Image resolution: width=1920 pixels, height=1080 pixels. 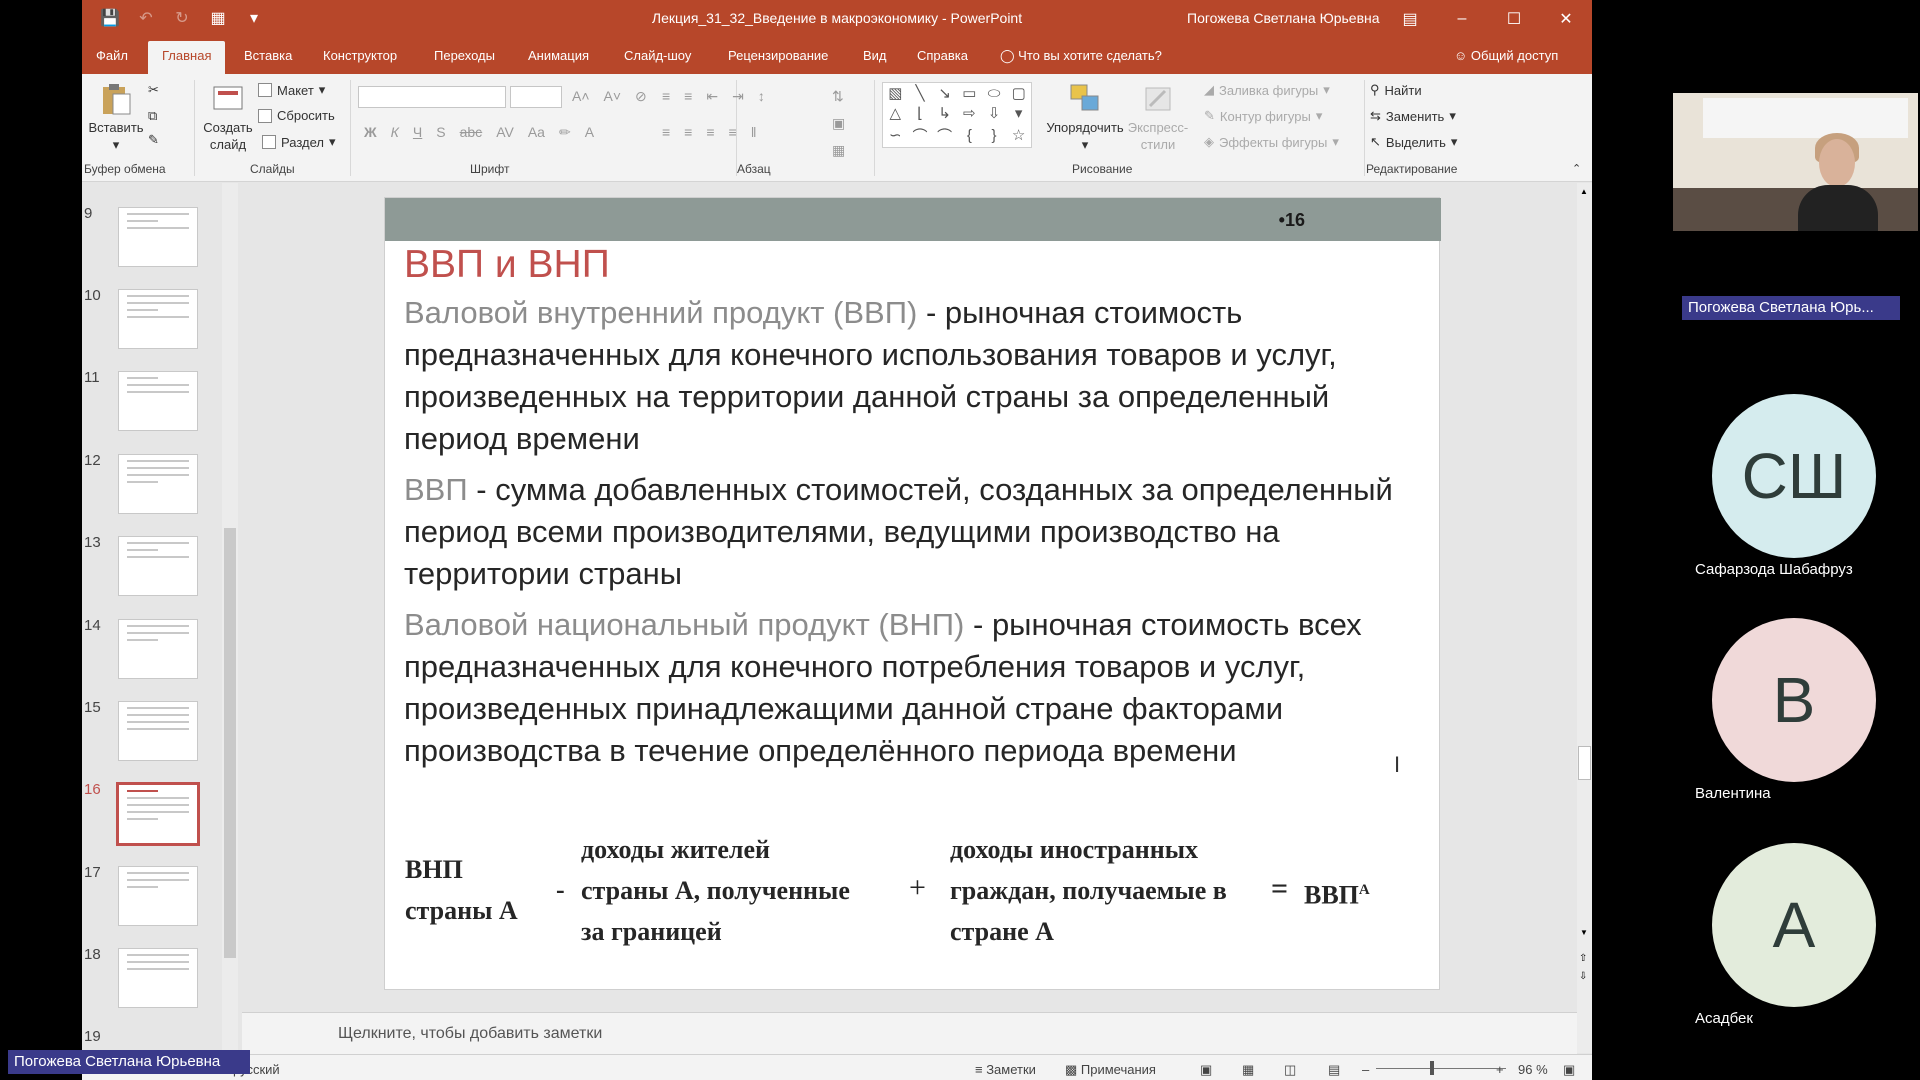 I want to click on comments-toggle: ▩ Примечания, so click(x=1110, y=1070).